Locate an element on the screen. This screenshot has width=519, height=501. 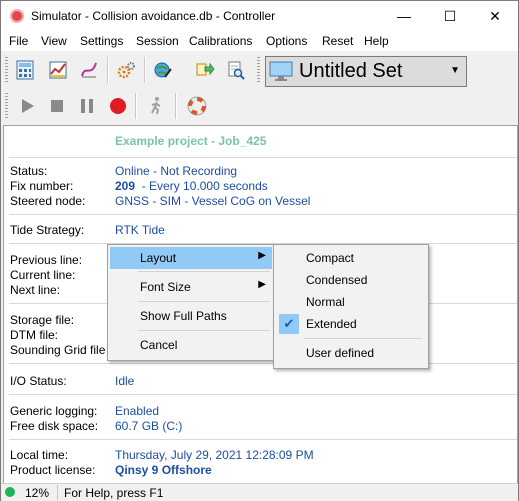
fix-value: 209 - Every 10.000 seconds is located at coordinates (191, 186).